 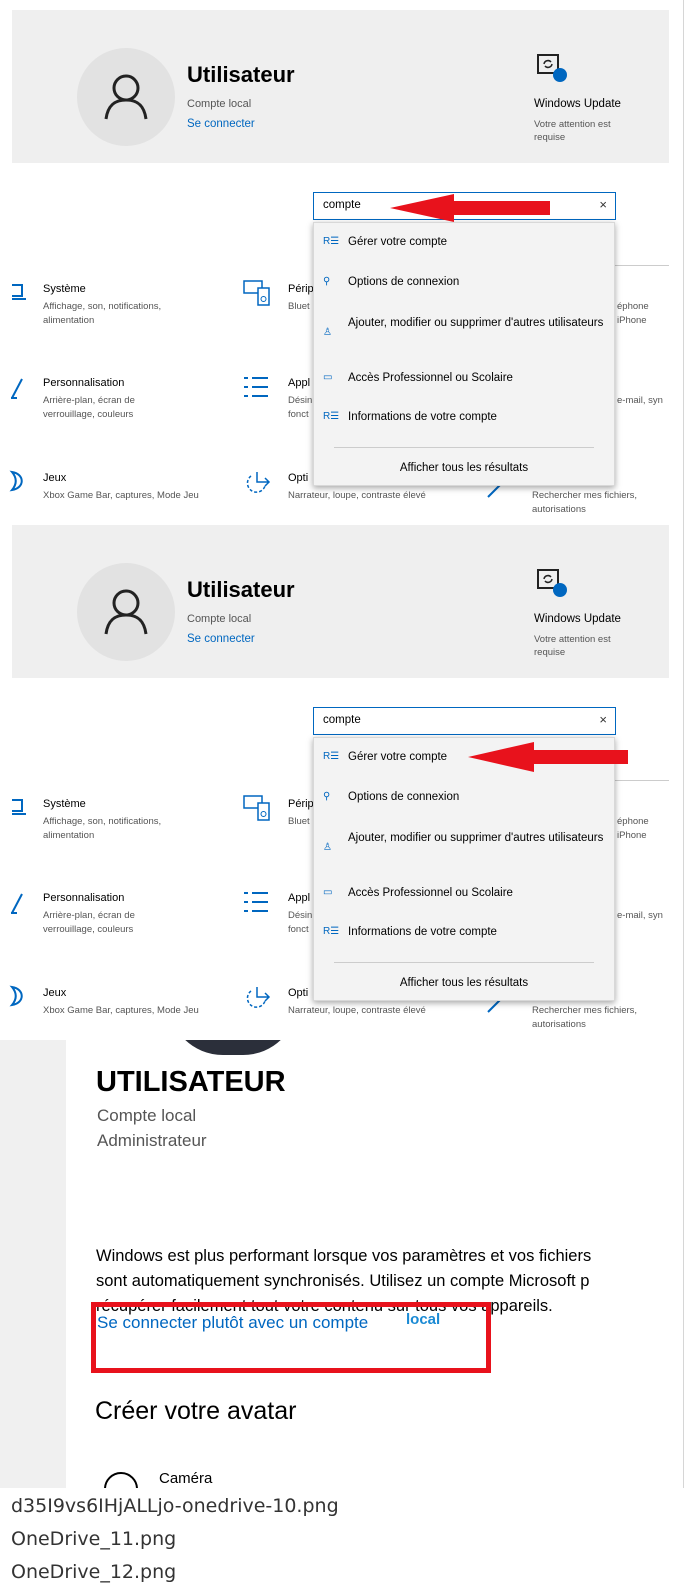 What do you see at coordinates (291, 1337) in the screenshot?
I see `red-box-annotation` at bounding box center [291, 1337].